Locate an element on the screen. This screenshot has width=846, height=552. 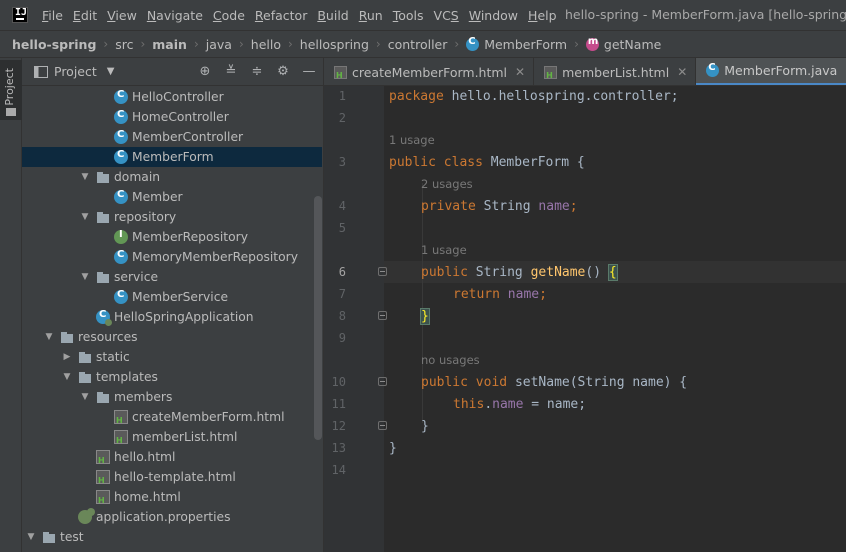
menu-build: Build is located at coordinates (332, 15).